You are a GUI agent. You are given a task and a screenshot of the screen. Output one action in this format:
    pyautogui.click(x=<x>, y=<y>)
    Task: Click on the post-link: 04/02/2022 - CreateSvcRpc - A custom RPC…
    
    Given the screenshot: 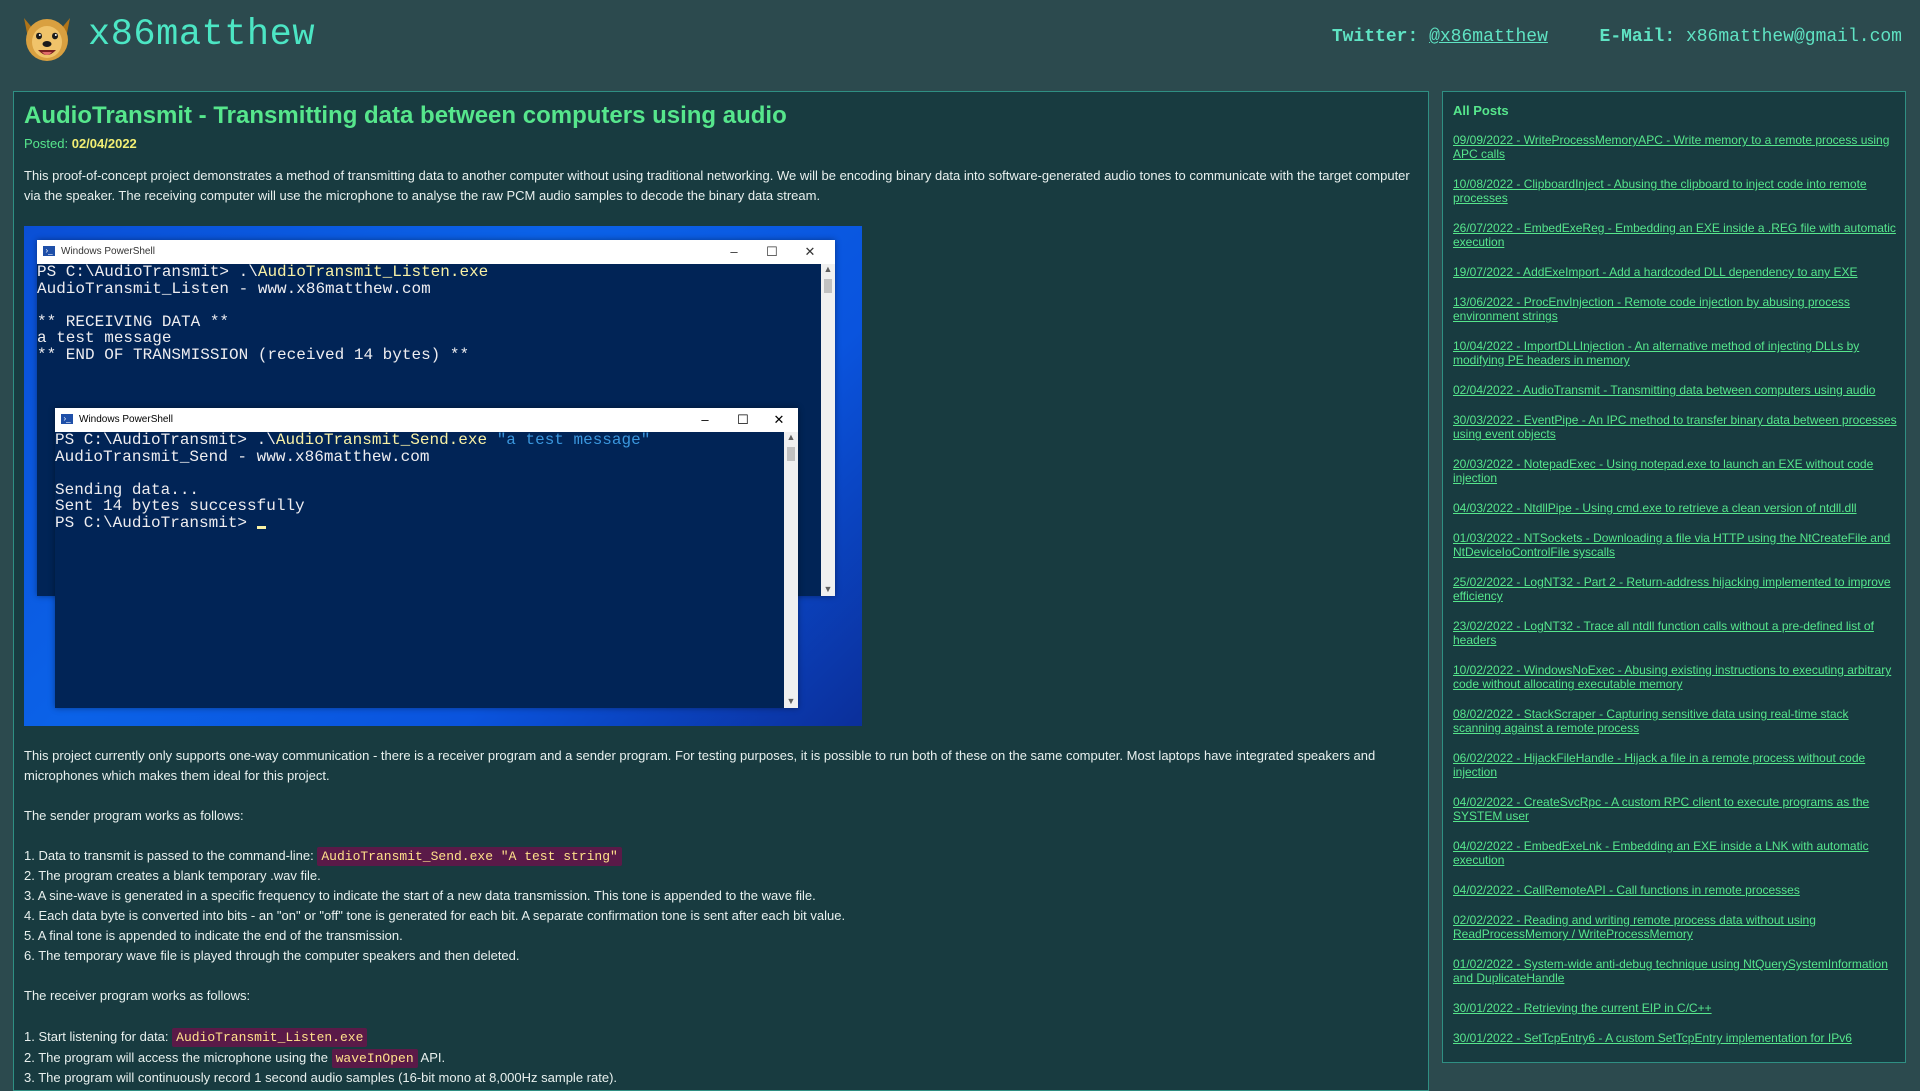 What is the action you would take?
    pyautogui.click(x=1661, y=809)
    